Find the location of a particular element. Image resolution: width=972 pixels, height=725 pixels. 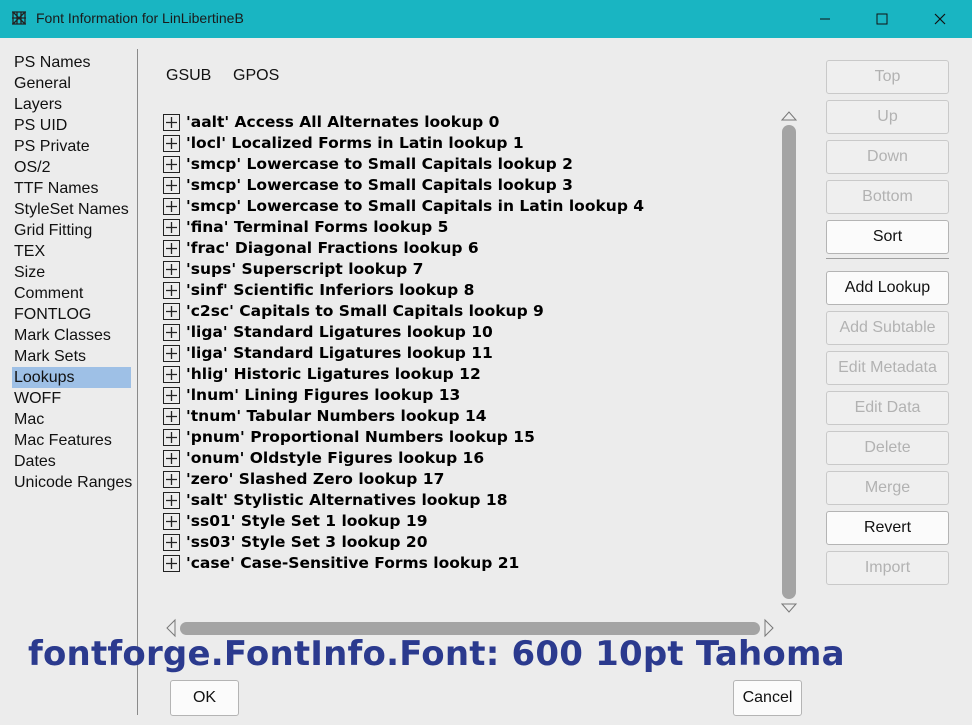

vertical-scrollbar is located at coordinates (789, 362).